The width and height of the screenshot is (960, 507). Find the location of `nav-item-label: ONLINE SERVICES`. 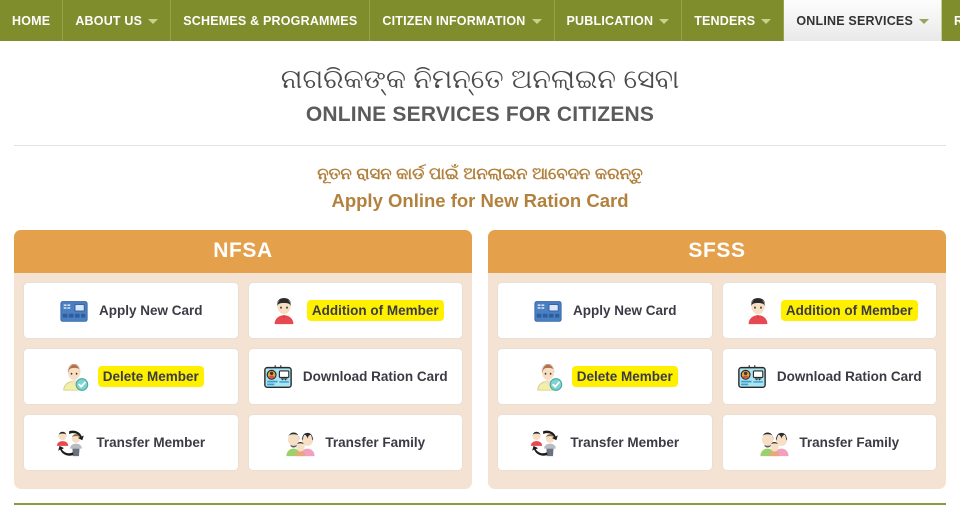

nav-item-label: ONLINE SERVICES is located at coordinates (855, 20).